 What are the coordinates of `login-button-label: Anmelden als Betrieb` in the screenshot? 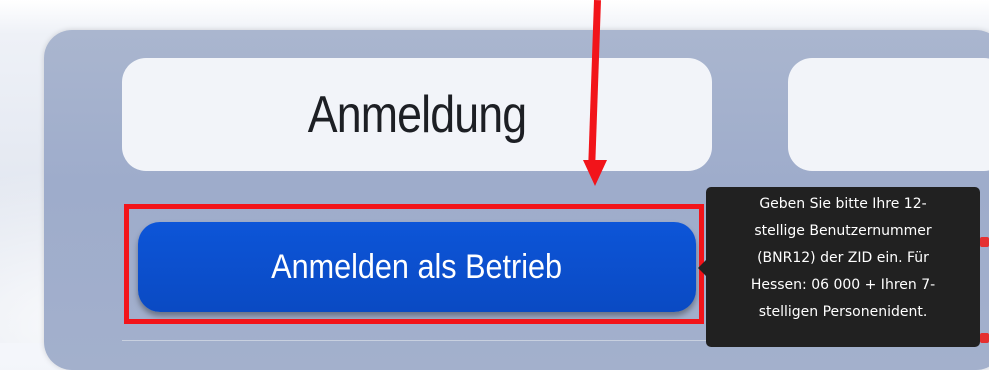 It's located at (417, 266).